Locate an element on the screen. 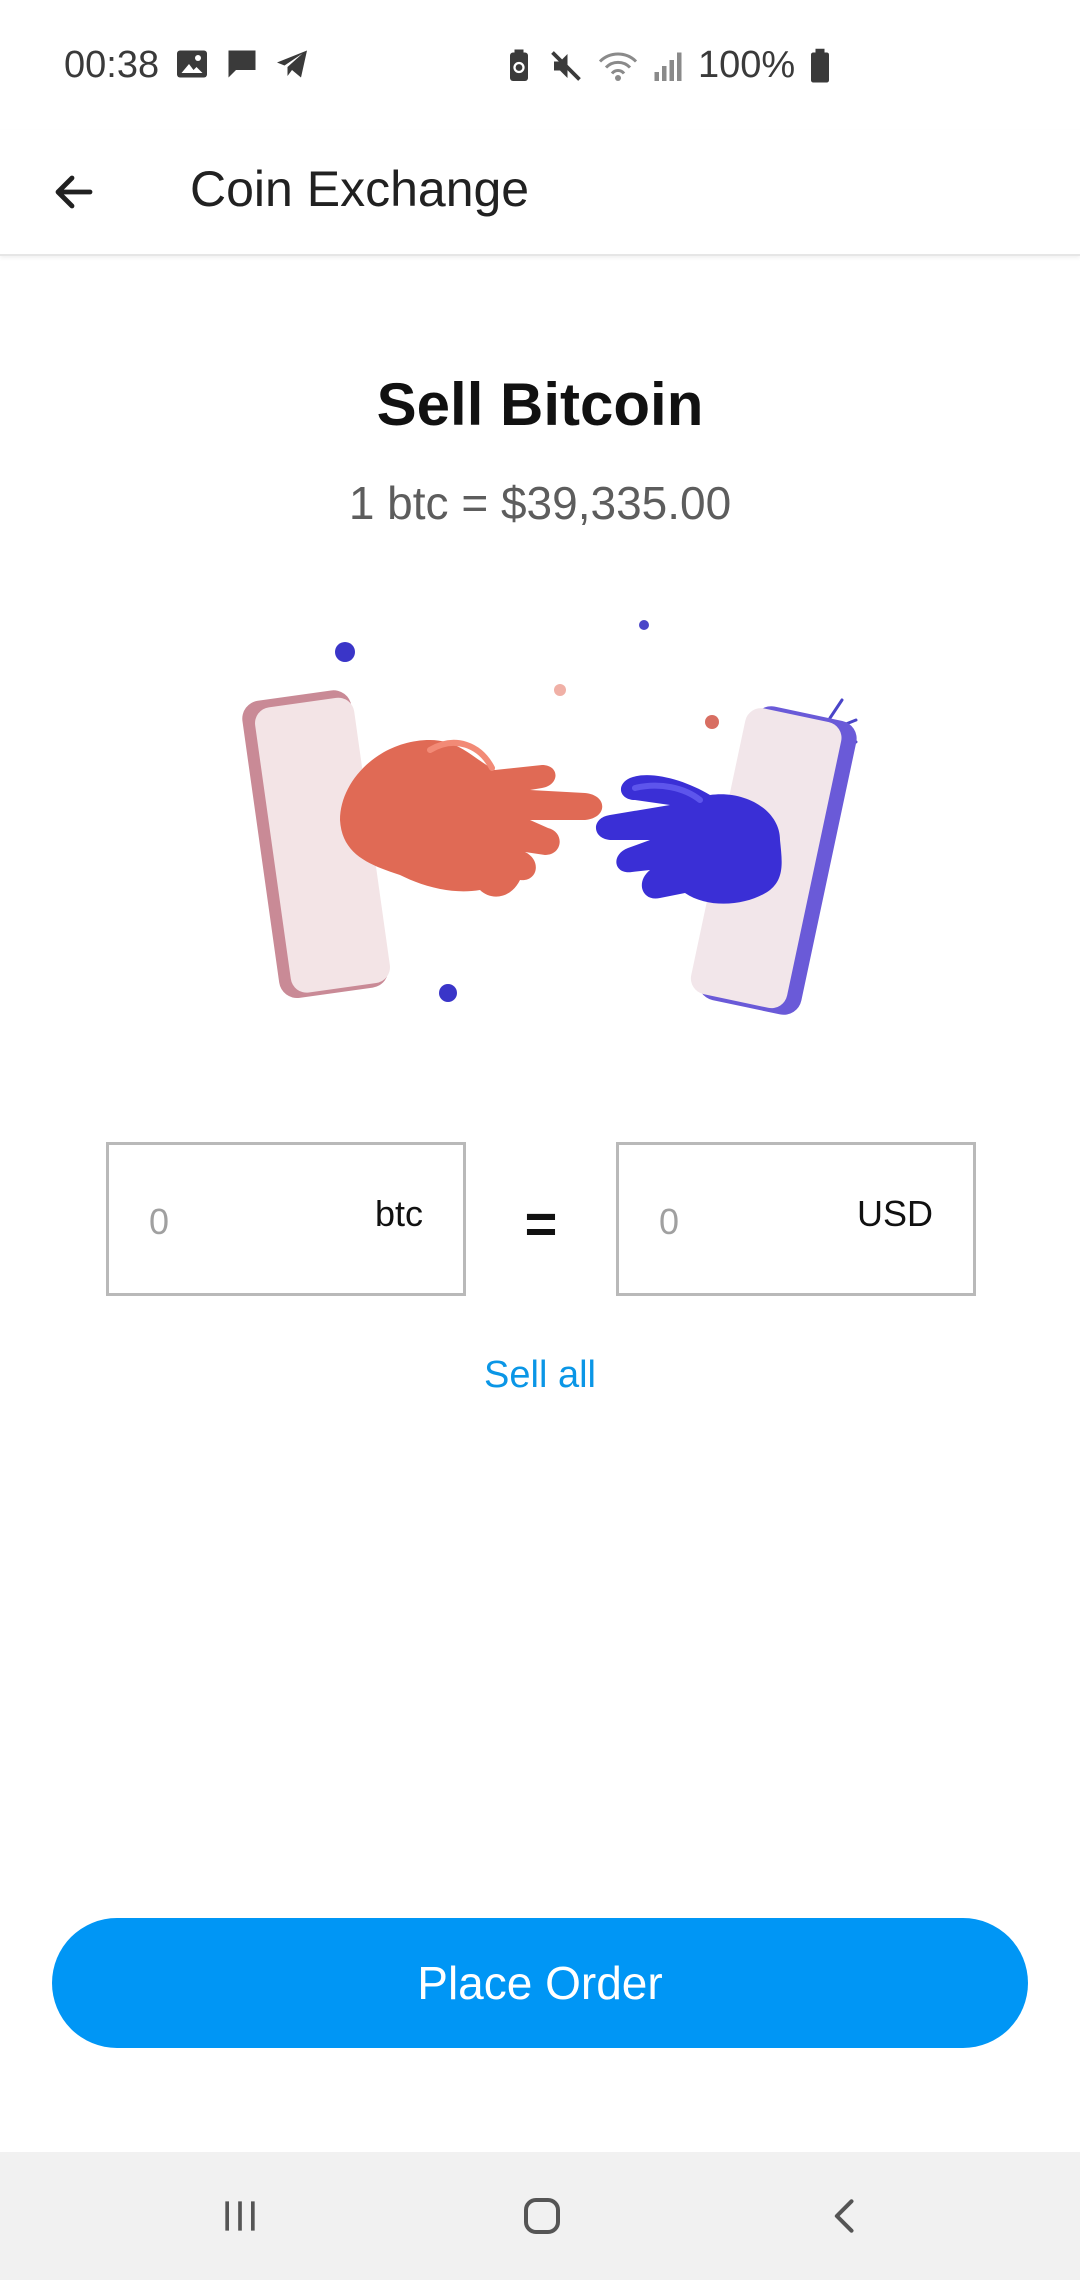 This screenshot has width=1080, height=2280. chat-icon is located at coordinates (242, 64).